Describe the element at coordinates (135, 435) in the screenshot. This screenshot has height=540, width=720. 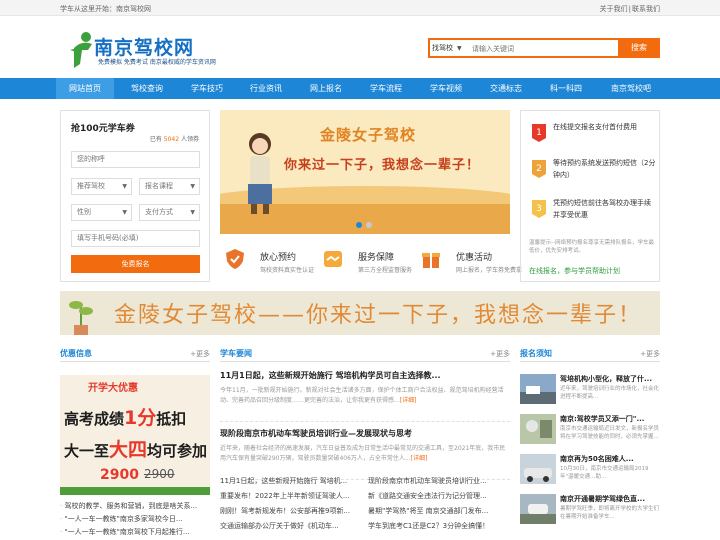
I see `promo-poster: 开学大优惠 高考成绩1分抵扣 大一至大四均可参加 2900 2900` at that location.